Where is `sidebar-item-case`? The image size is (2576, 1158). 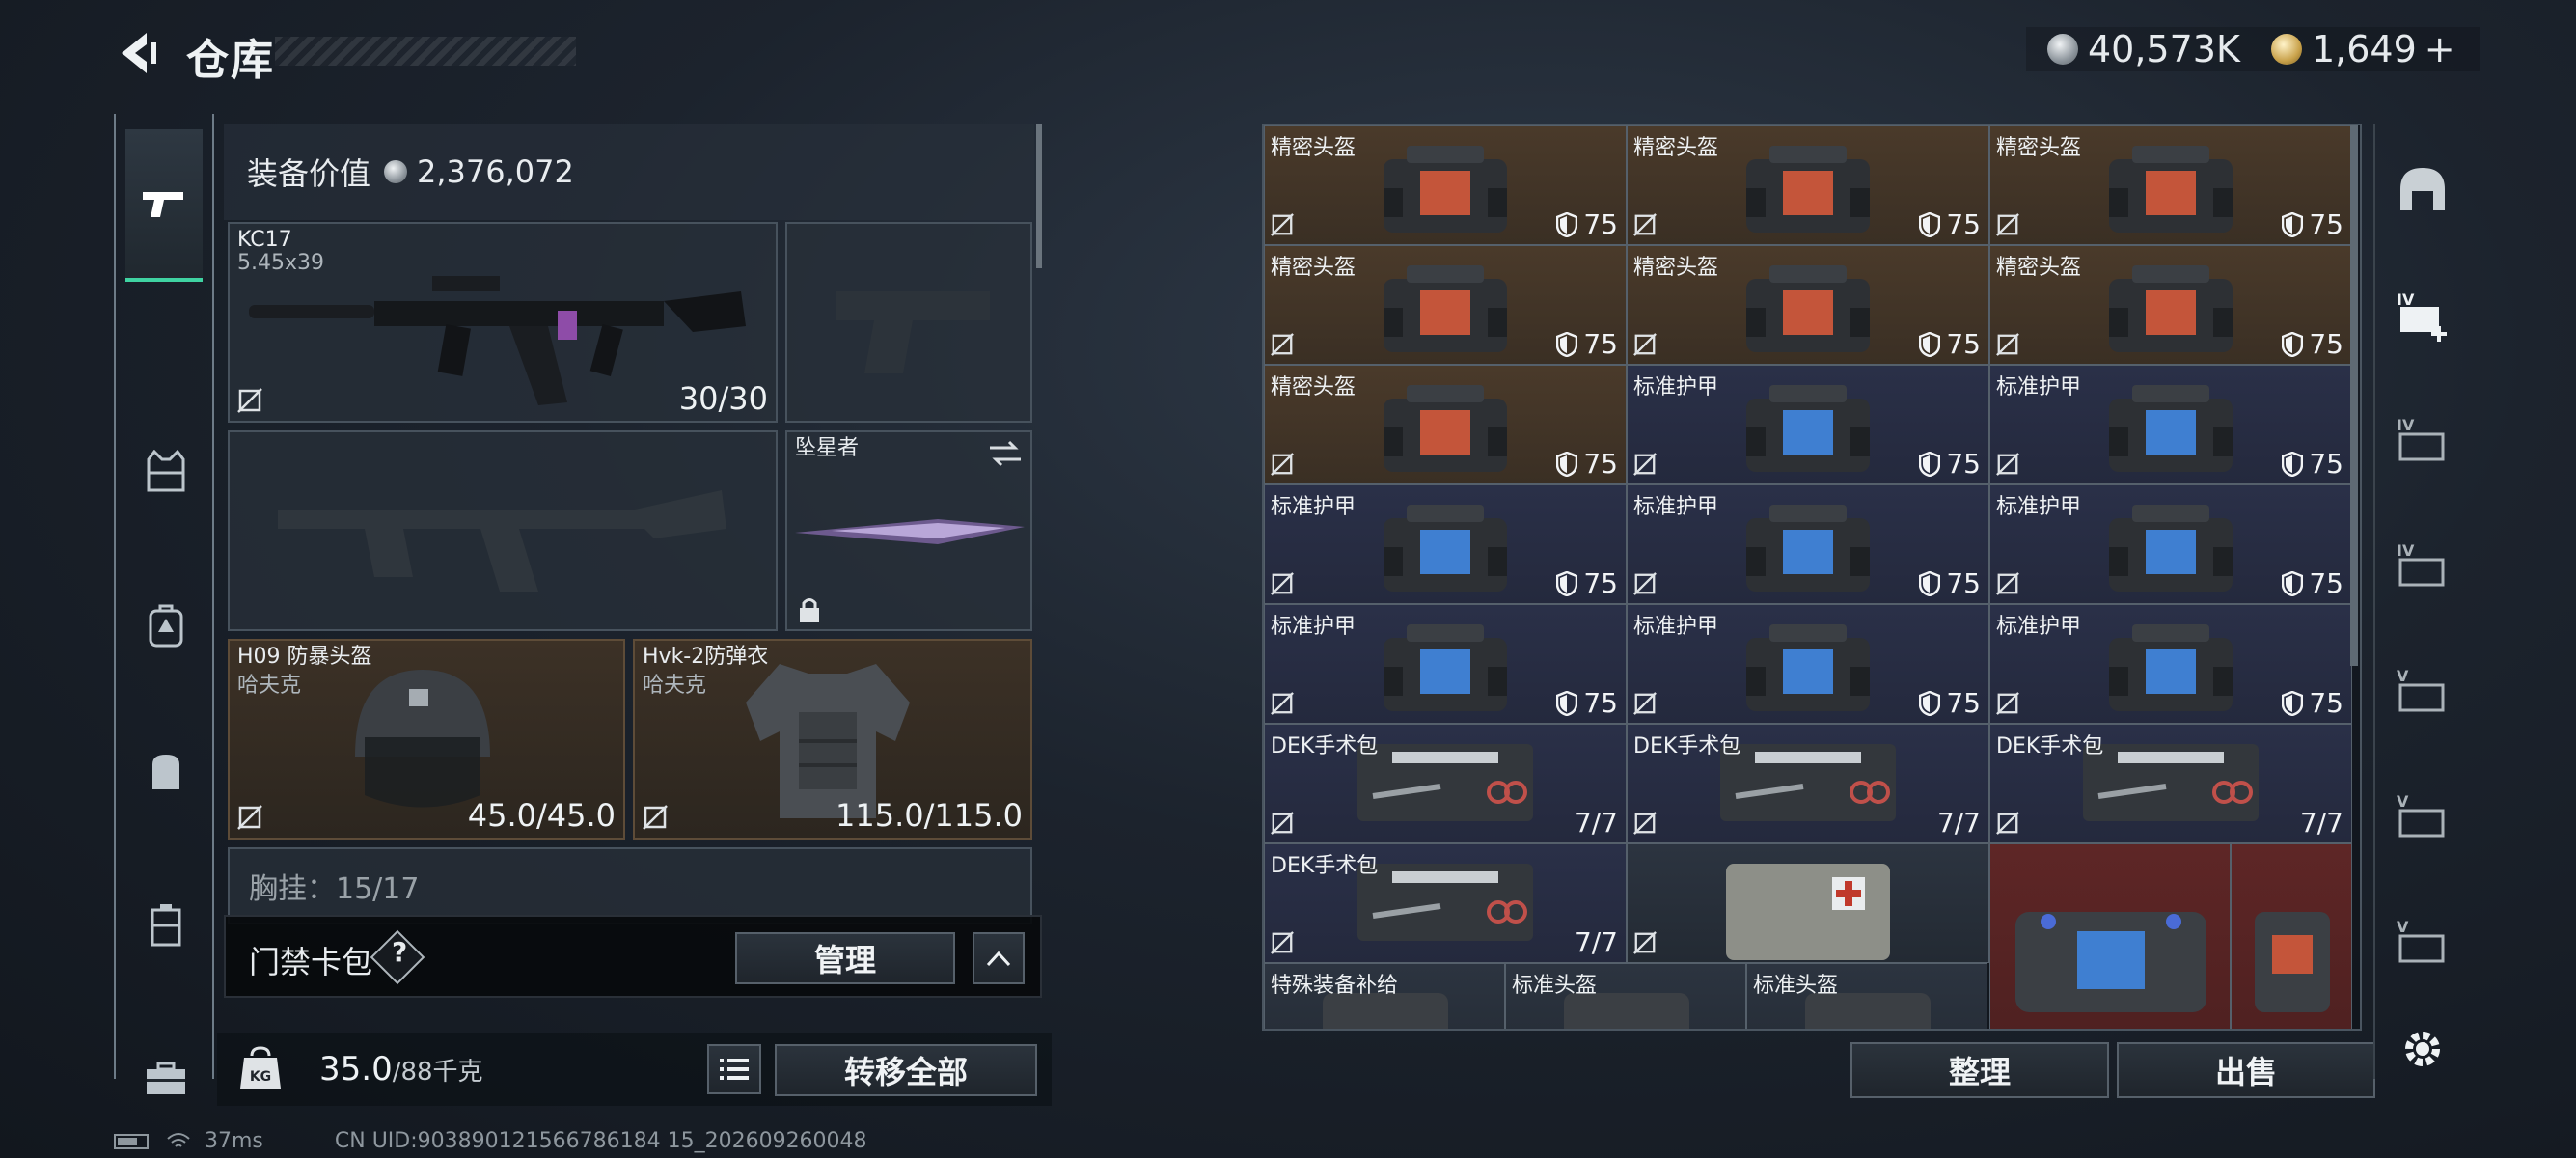
sidebar-item-case is located at coordinates (166, 924).